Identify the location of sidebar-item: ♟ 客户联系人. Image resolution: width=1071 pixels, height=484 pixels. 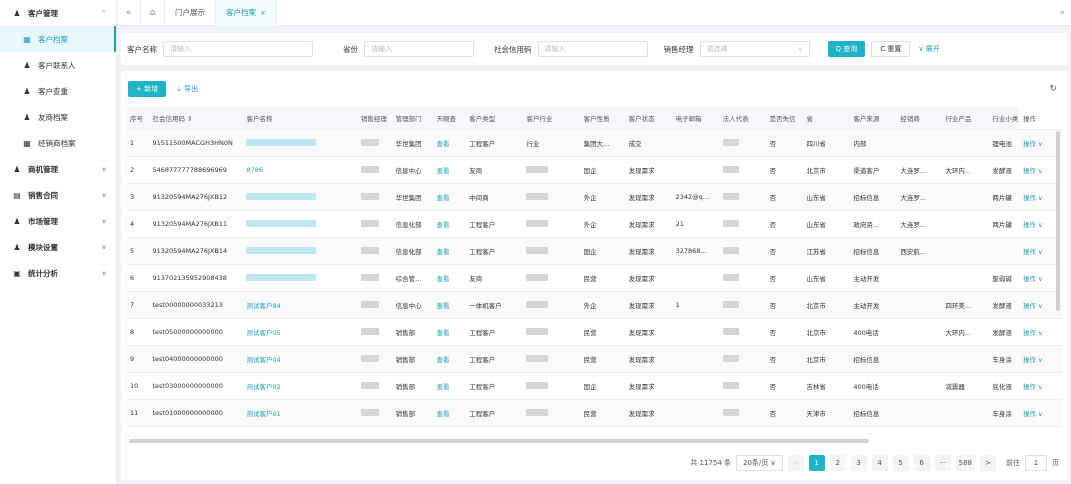
(58, 65).